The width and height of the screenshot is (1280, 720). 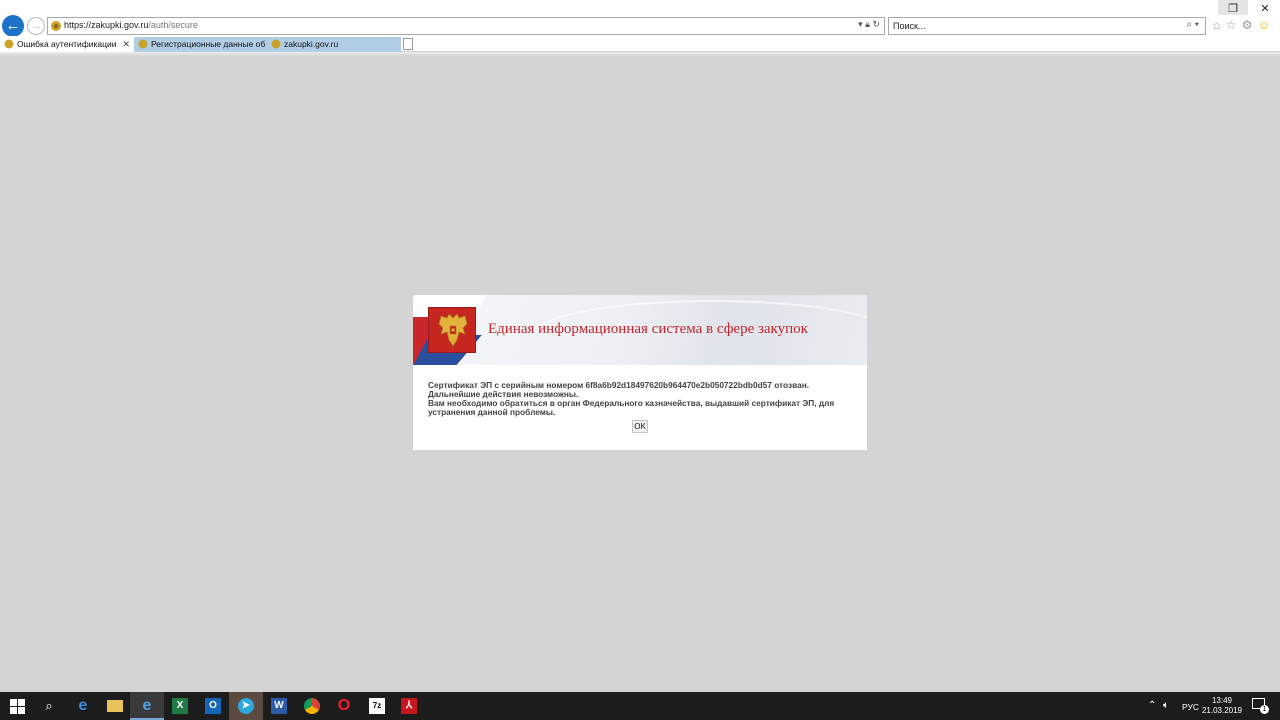 I want to click on windows-start-icon, so click(x=17, y=706).